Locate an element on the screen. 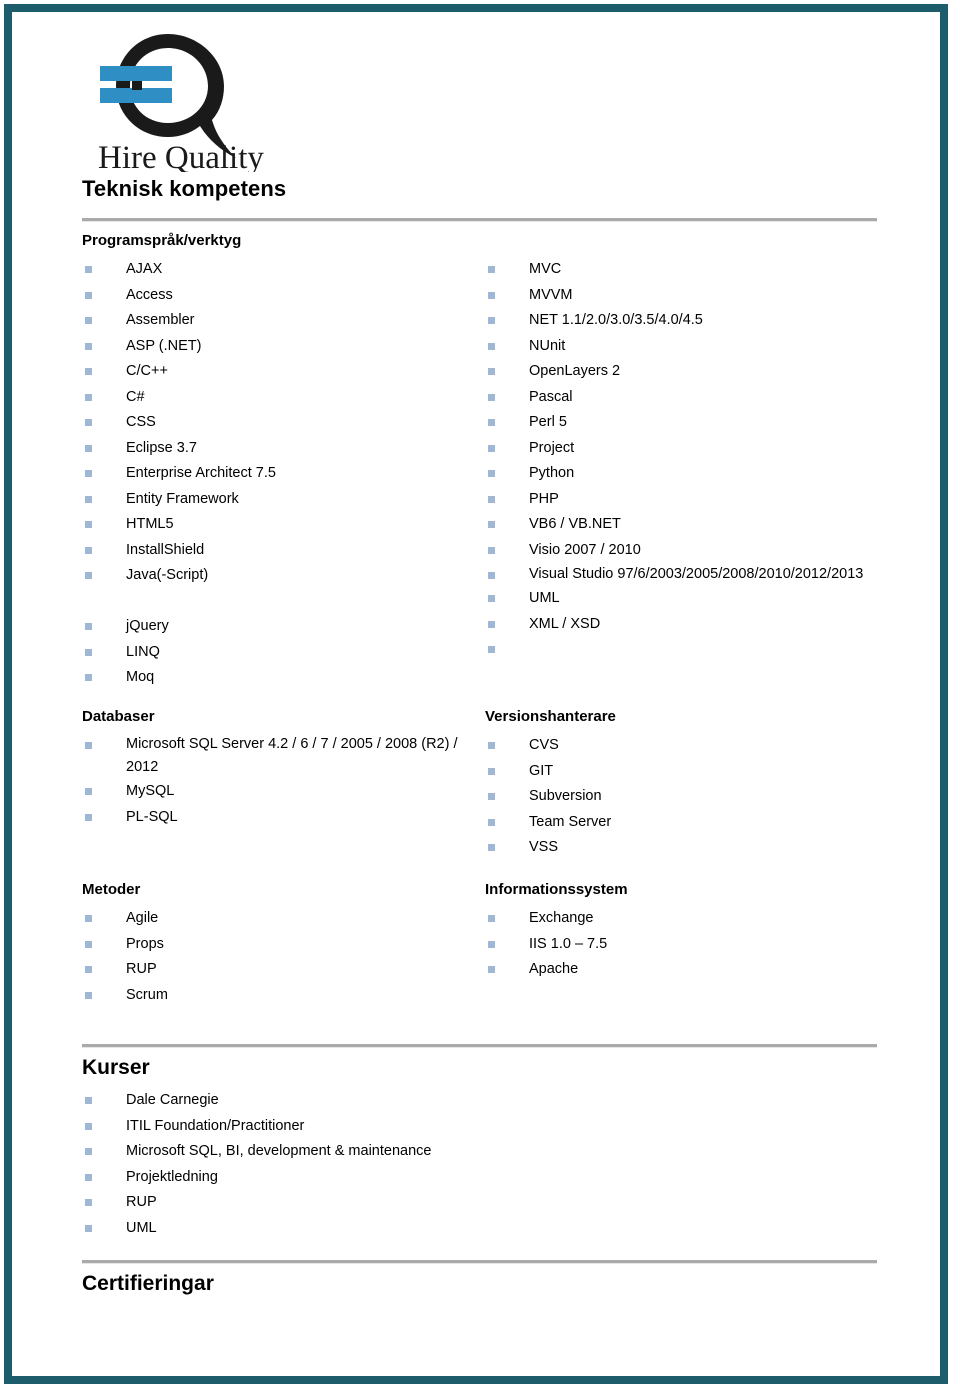 Image resolution: width=960 pixels, height=1396 pixels. divider-certifieringar is located at coordinates (479, 1262).